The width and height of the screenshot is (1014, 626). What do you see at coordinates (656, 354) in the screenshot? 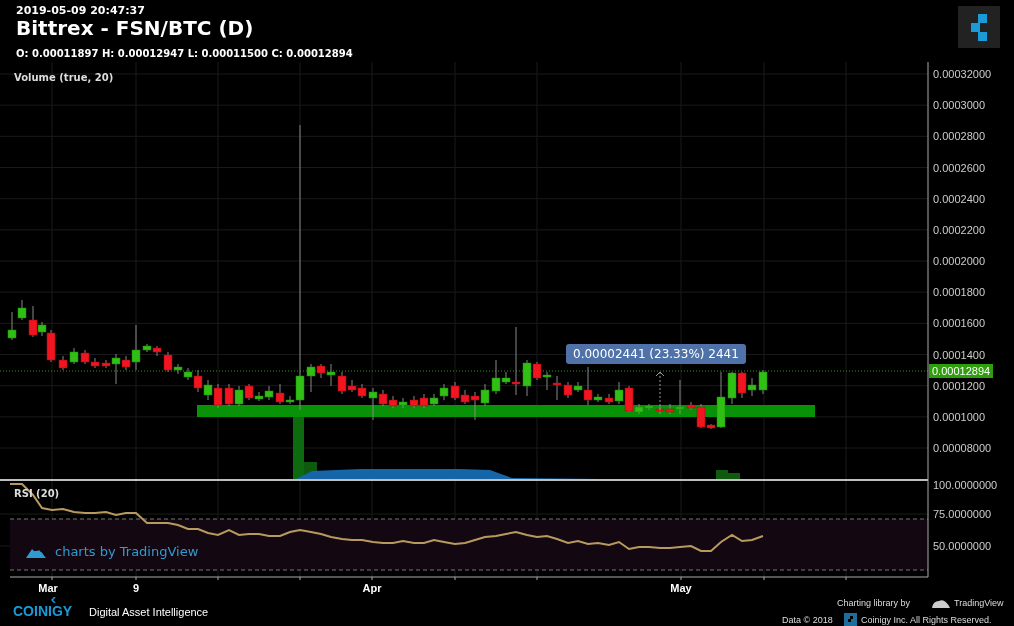
I see `price-tooltip: 0.00002441 (23.33%) 2441` at bounding box center [656, 354].